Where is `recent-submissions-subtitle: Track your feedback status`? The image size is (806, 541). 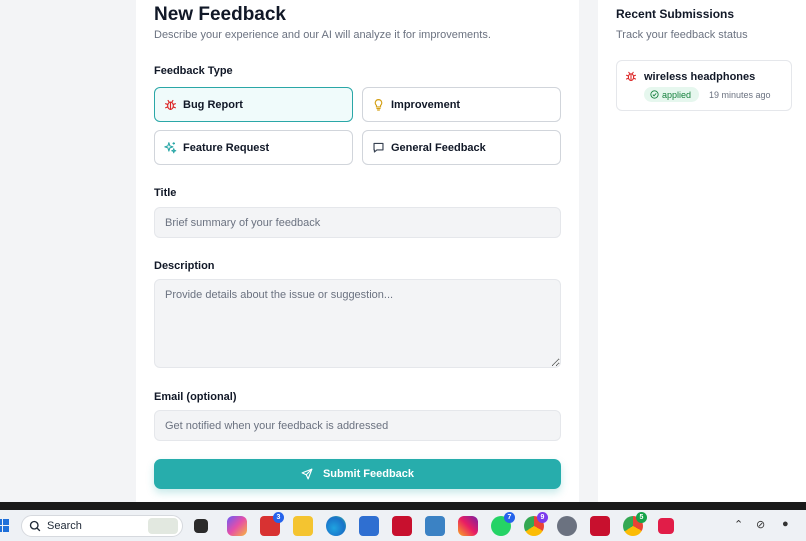 recent-submissions-subtitle: Track your feedback status is located at coordinates (682, 35).